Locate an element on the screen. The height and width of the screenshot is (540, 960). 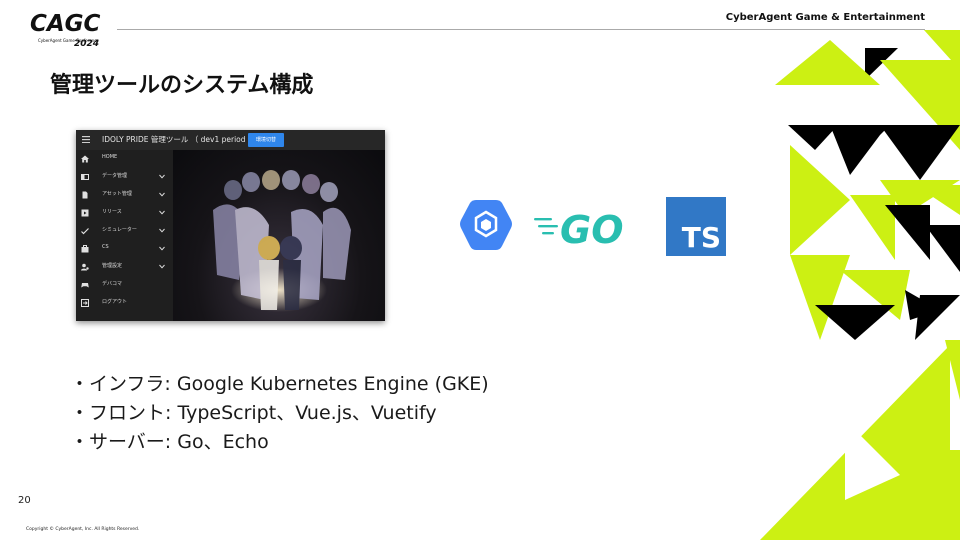
logo-year: 2024 is located at coordinates (87, 44).